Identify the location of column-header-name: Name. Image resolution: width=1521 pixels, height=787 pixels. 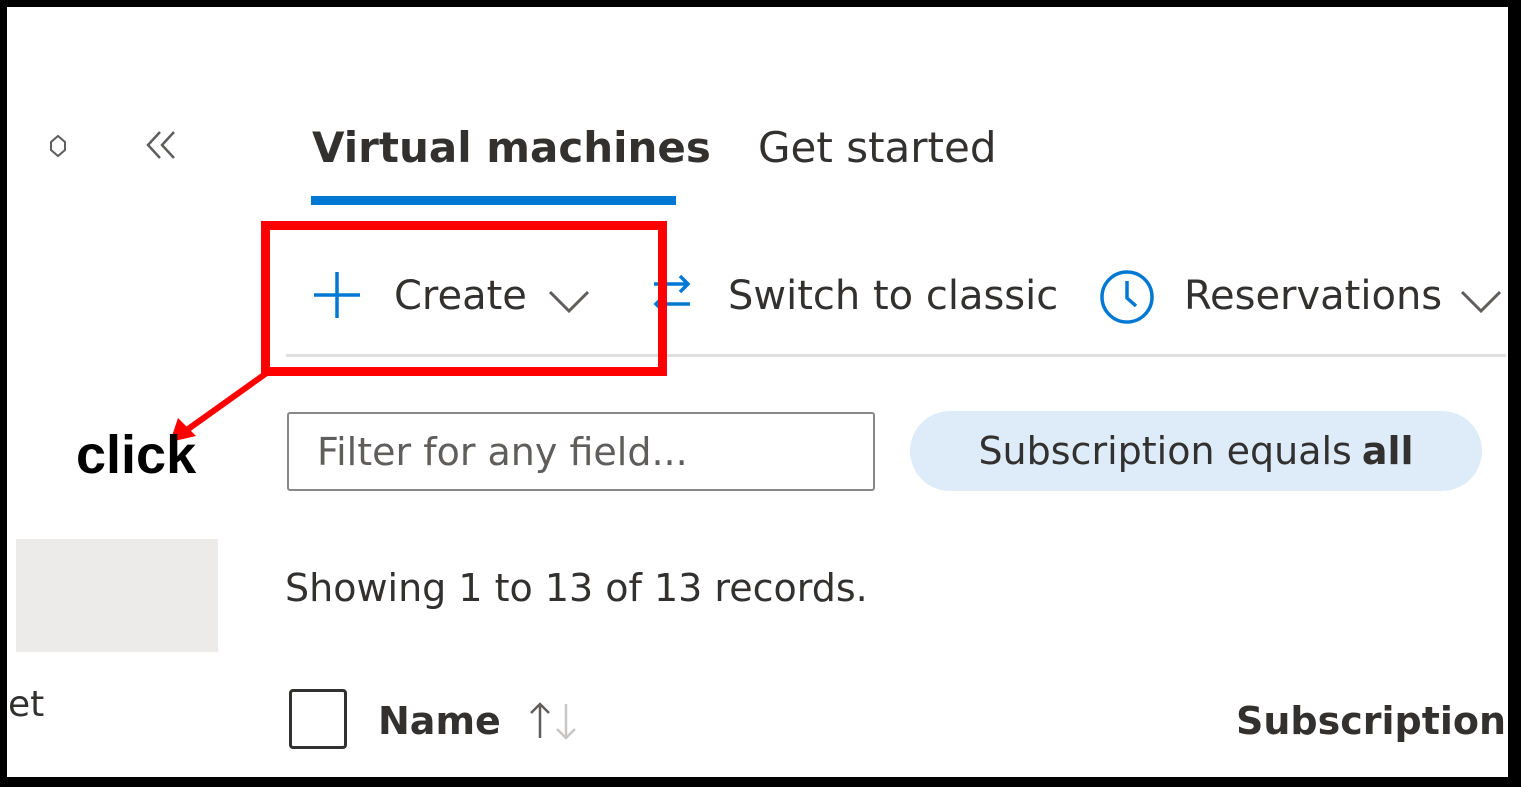
(439, 721).